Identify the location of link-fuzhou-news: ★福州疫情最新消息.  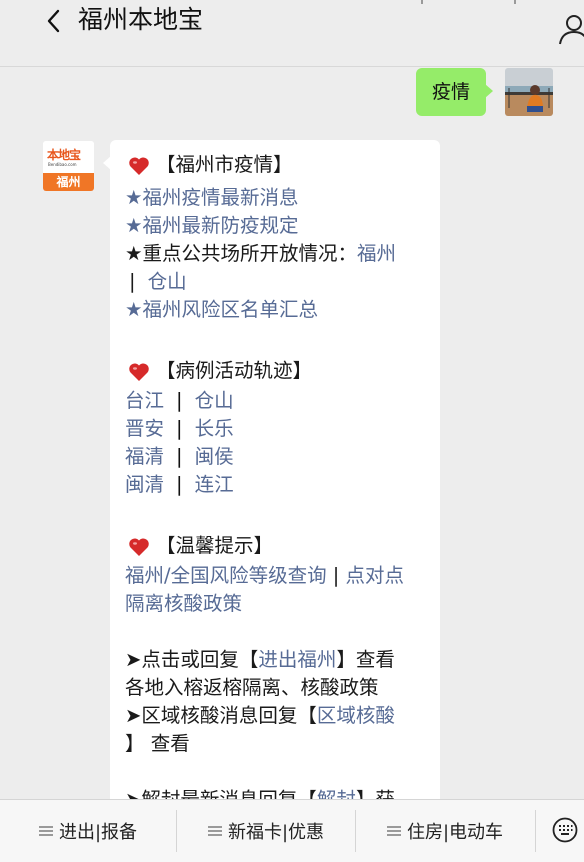
(211, 197).